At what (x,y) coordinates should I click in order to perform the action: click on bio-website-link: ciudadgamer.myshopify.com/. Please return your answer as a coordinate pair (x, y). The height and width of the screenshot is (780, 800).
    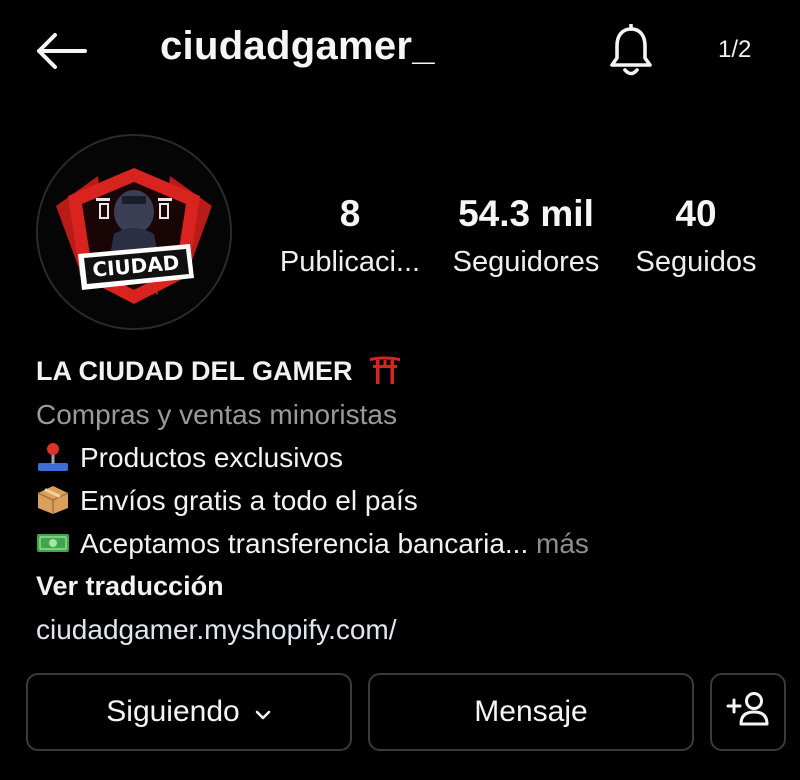
    Looking at the image, I should click on (406, 629).